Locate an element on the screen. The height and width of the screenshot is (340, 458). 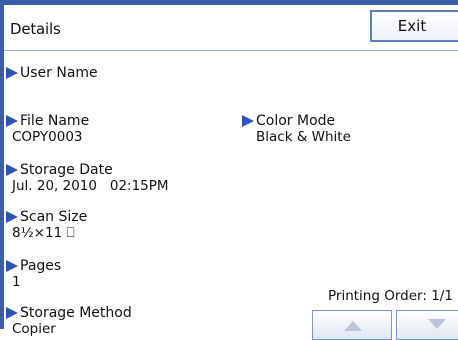
storage-date-value: Jul. 20, 2010 02:15PM is located at coordinates (90, 186).